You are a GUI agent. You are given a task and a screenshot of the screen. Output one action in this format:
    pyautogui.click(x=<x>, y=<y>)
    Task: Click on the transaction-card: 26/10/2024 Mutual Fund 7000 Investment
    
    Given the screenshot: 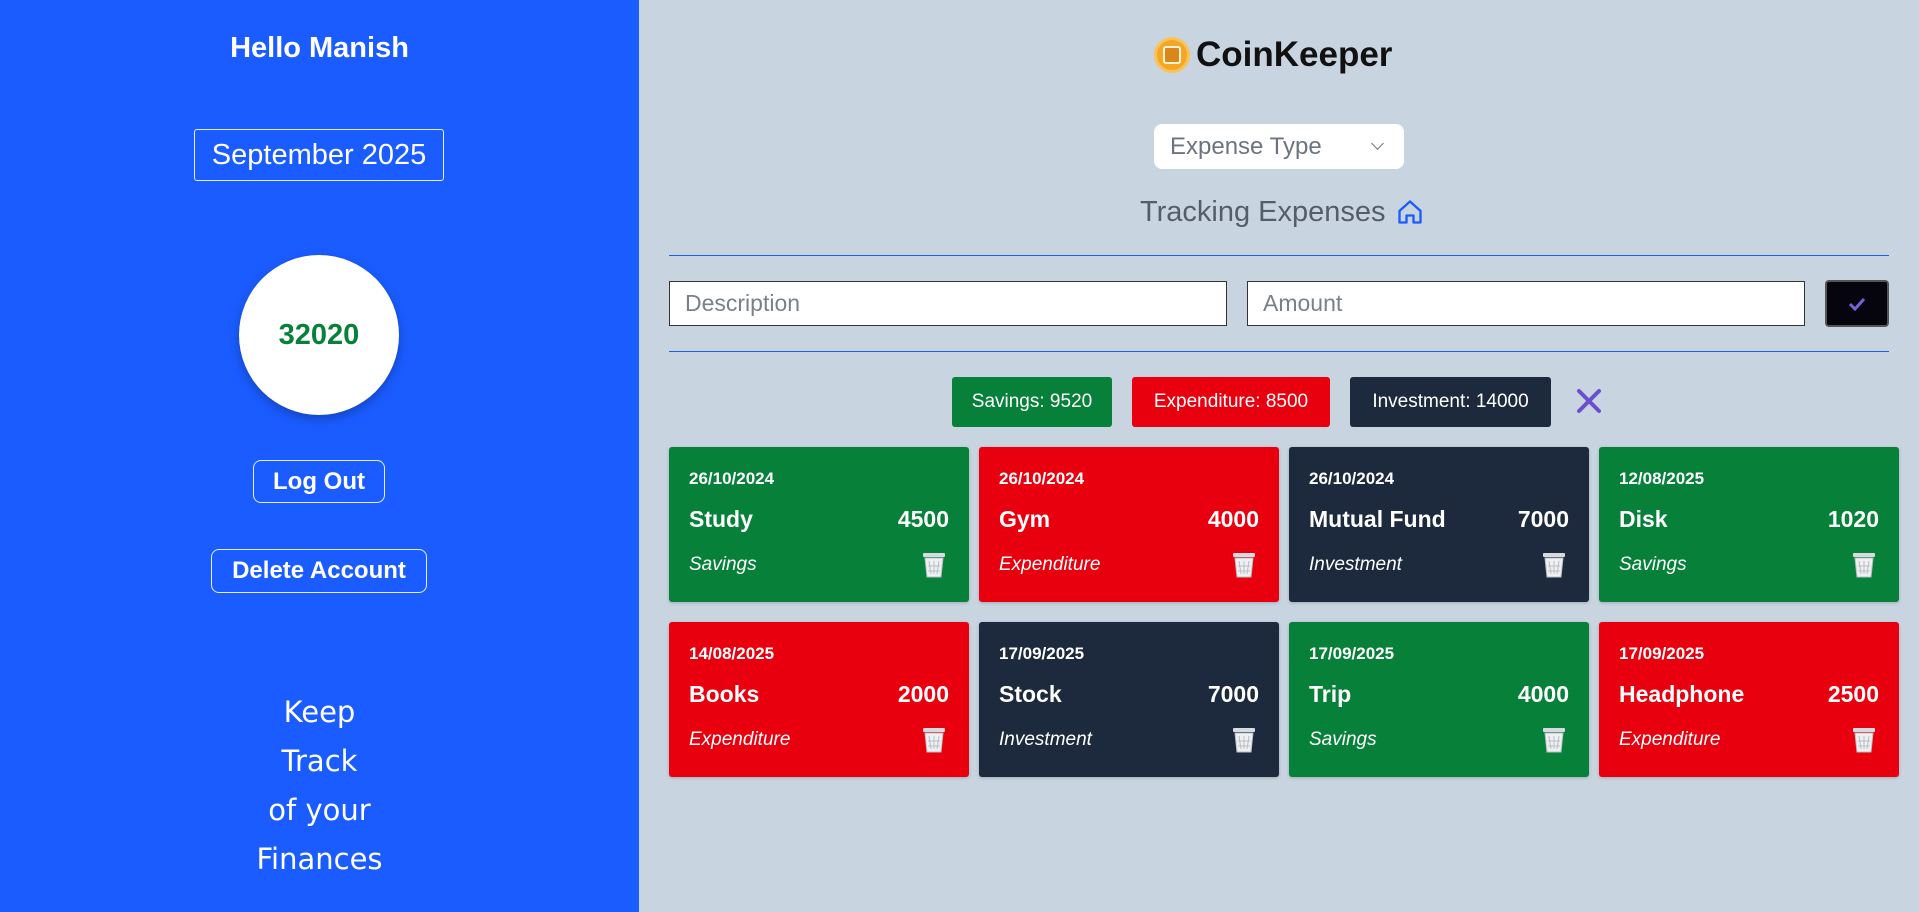 What is the action you would take?
    pyautogui.click(x=1439, y=524)
    